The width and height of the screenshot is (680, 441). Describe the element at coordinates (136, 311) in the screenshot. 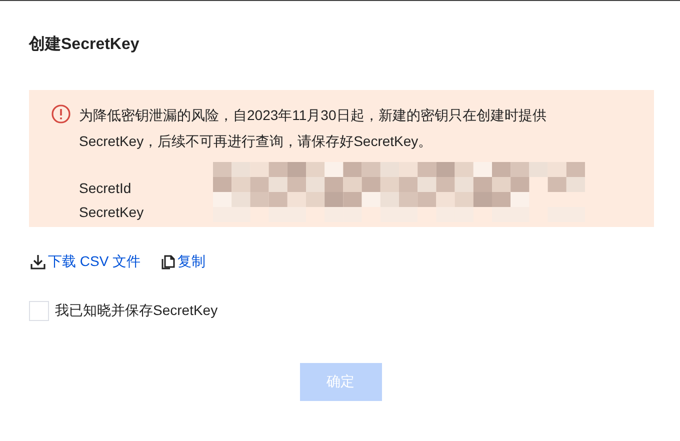

I see `checkbox-label: 我已知晓并保存SecretKey` at that location.